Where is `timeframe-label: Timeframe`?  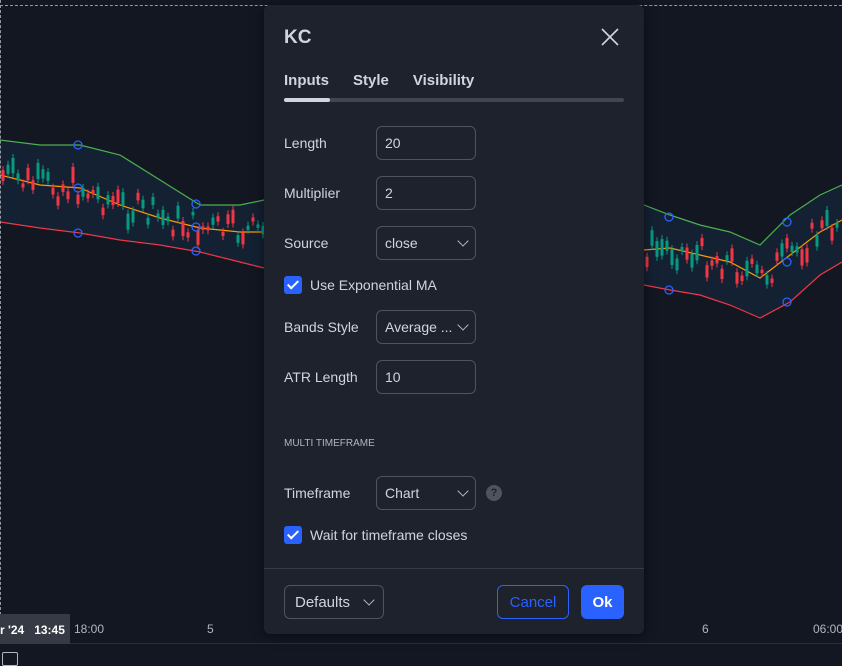
timeframe-label: Timeframe is located at coordinates (317, 493).